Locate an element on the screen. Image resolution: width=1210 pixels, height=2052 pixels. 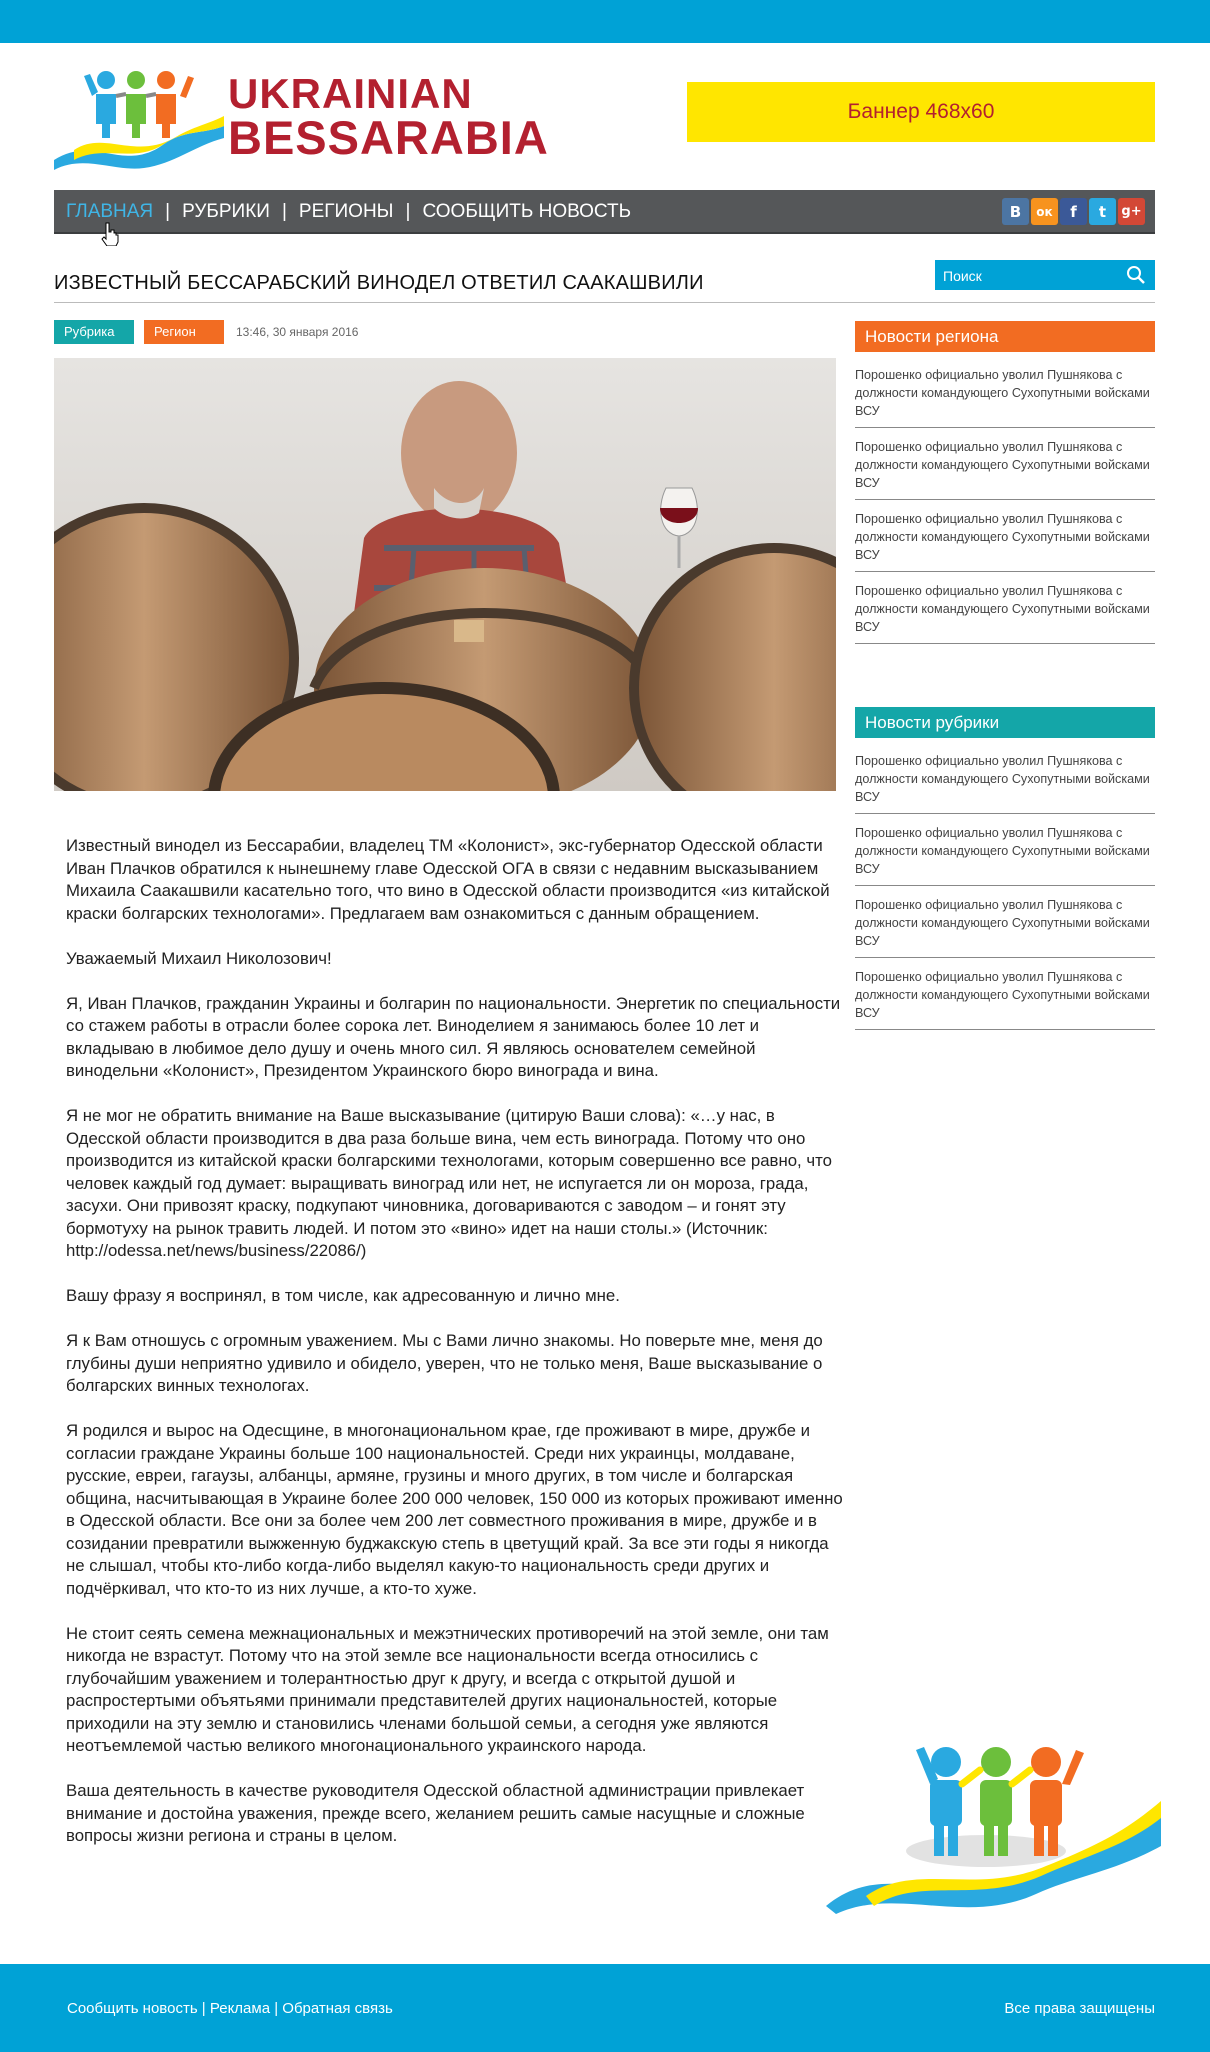
title-divider is located at coordinates (604, 302).